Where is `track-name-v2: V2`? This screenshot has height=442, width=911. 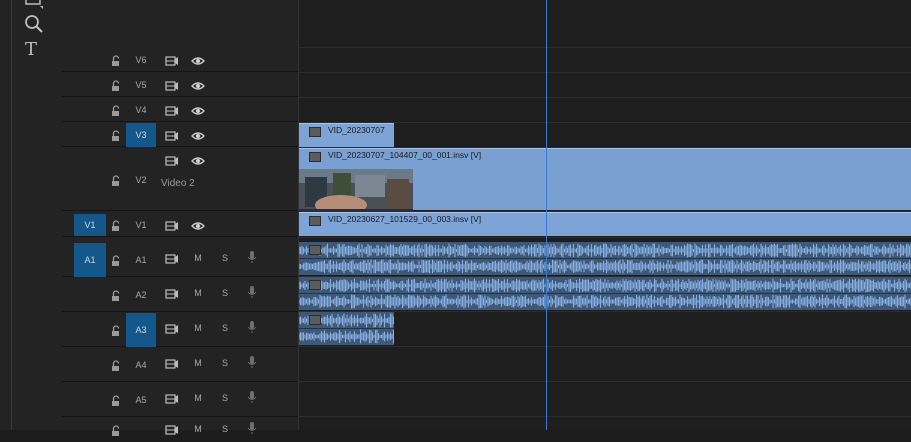 track-name-v2: V2 is located at coordinates (141, 180).